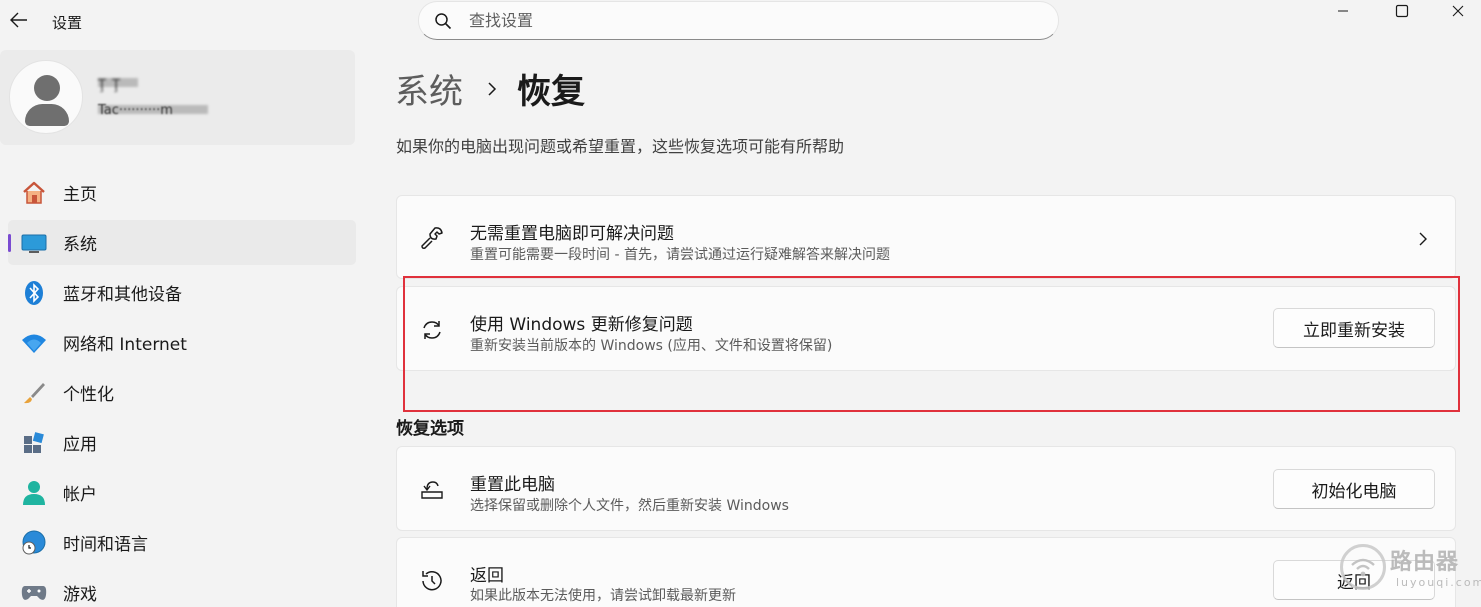 This screenshot has width=1481, height=607. What do you see at coordinates (34, 443) in the screenshot?
I see `apps-icon` at bounding box center [34, 443].